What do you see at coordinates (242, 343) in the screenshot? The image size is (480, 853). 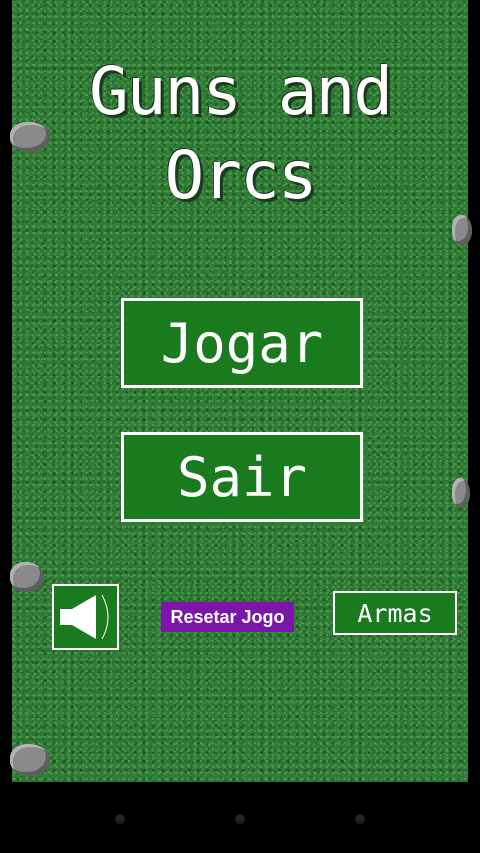 I see `play-button: Jogar` at bounding box center [242, 343].